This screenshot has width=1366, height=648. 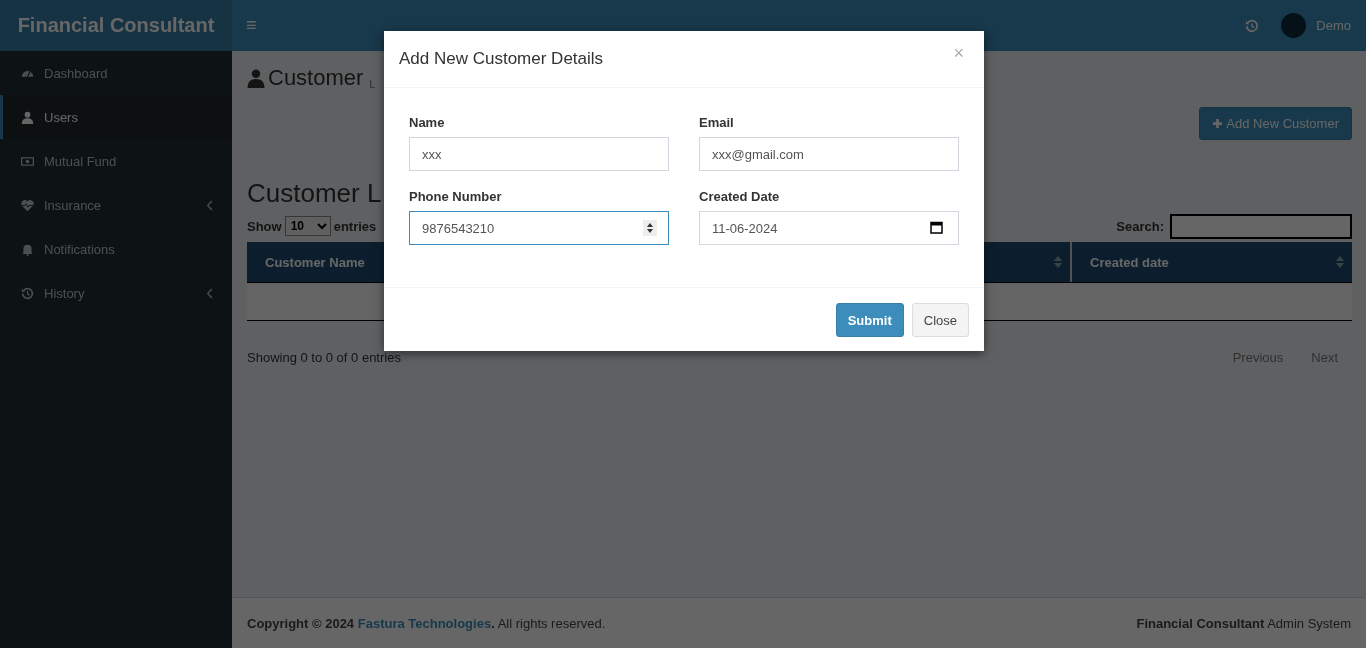 What do you see at coordinates (324, 357) in the screenshot?
I see `table-info: Showing 0 to 0 of 0 entries` at bounding box center [324, 357].